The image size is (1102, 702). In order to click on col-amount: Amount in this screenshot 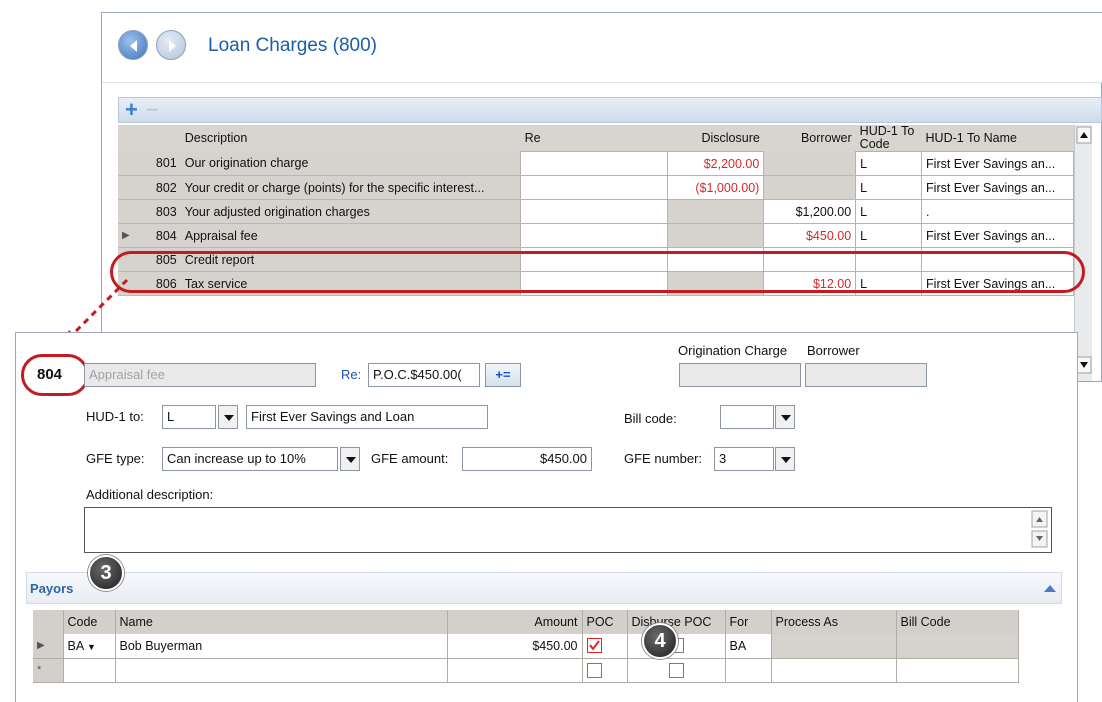, I will do `click(515, 622)`.